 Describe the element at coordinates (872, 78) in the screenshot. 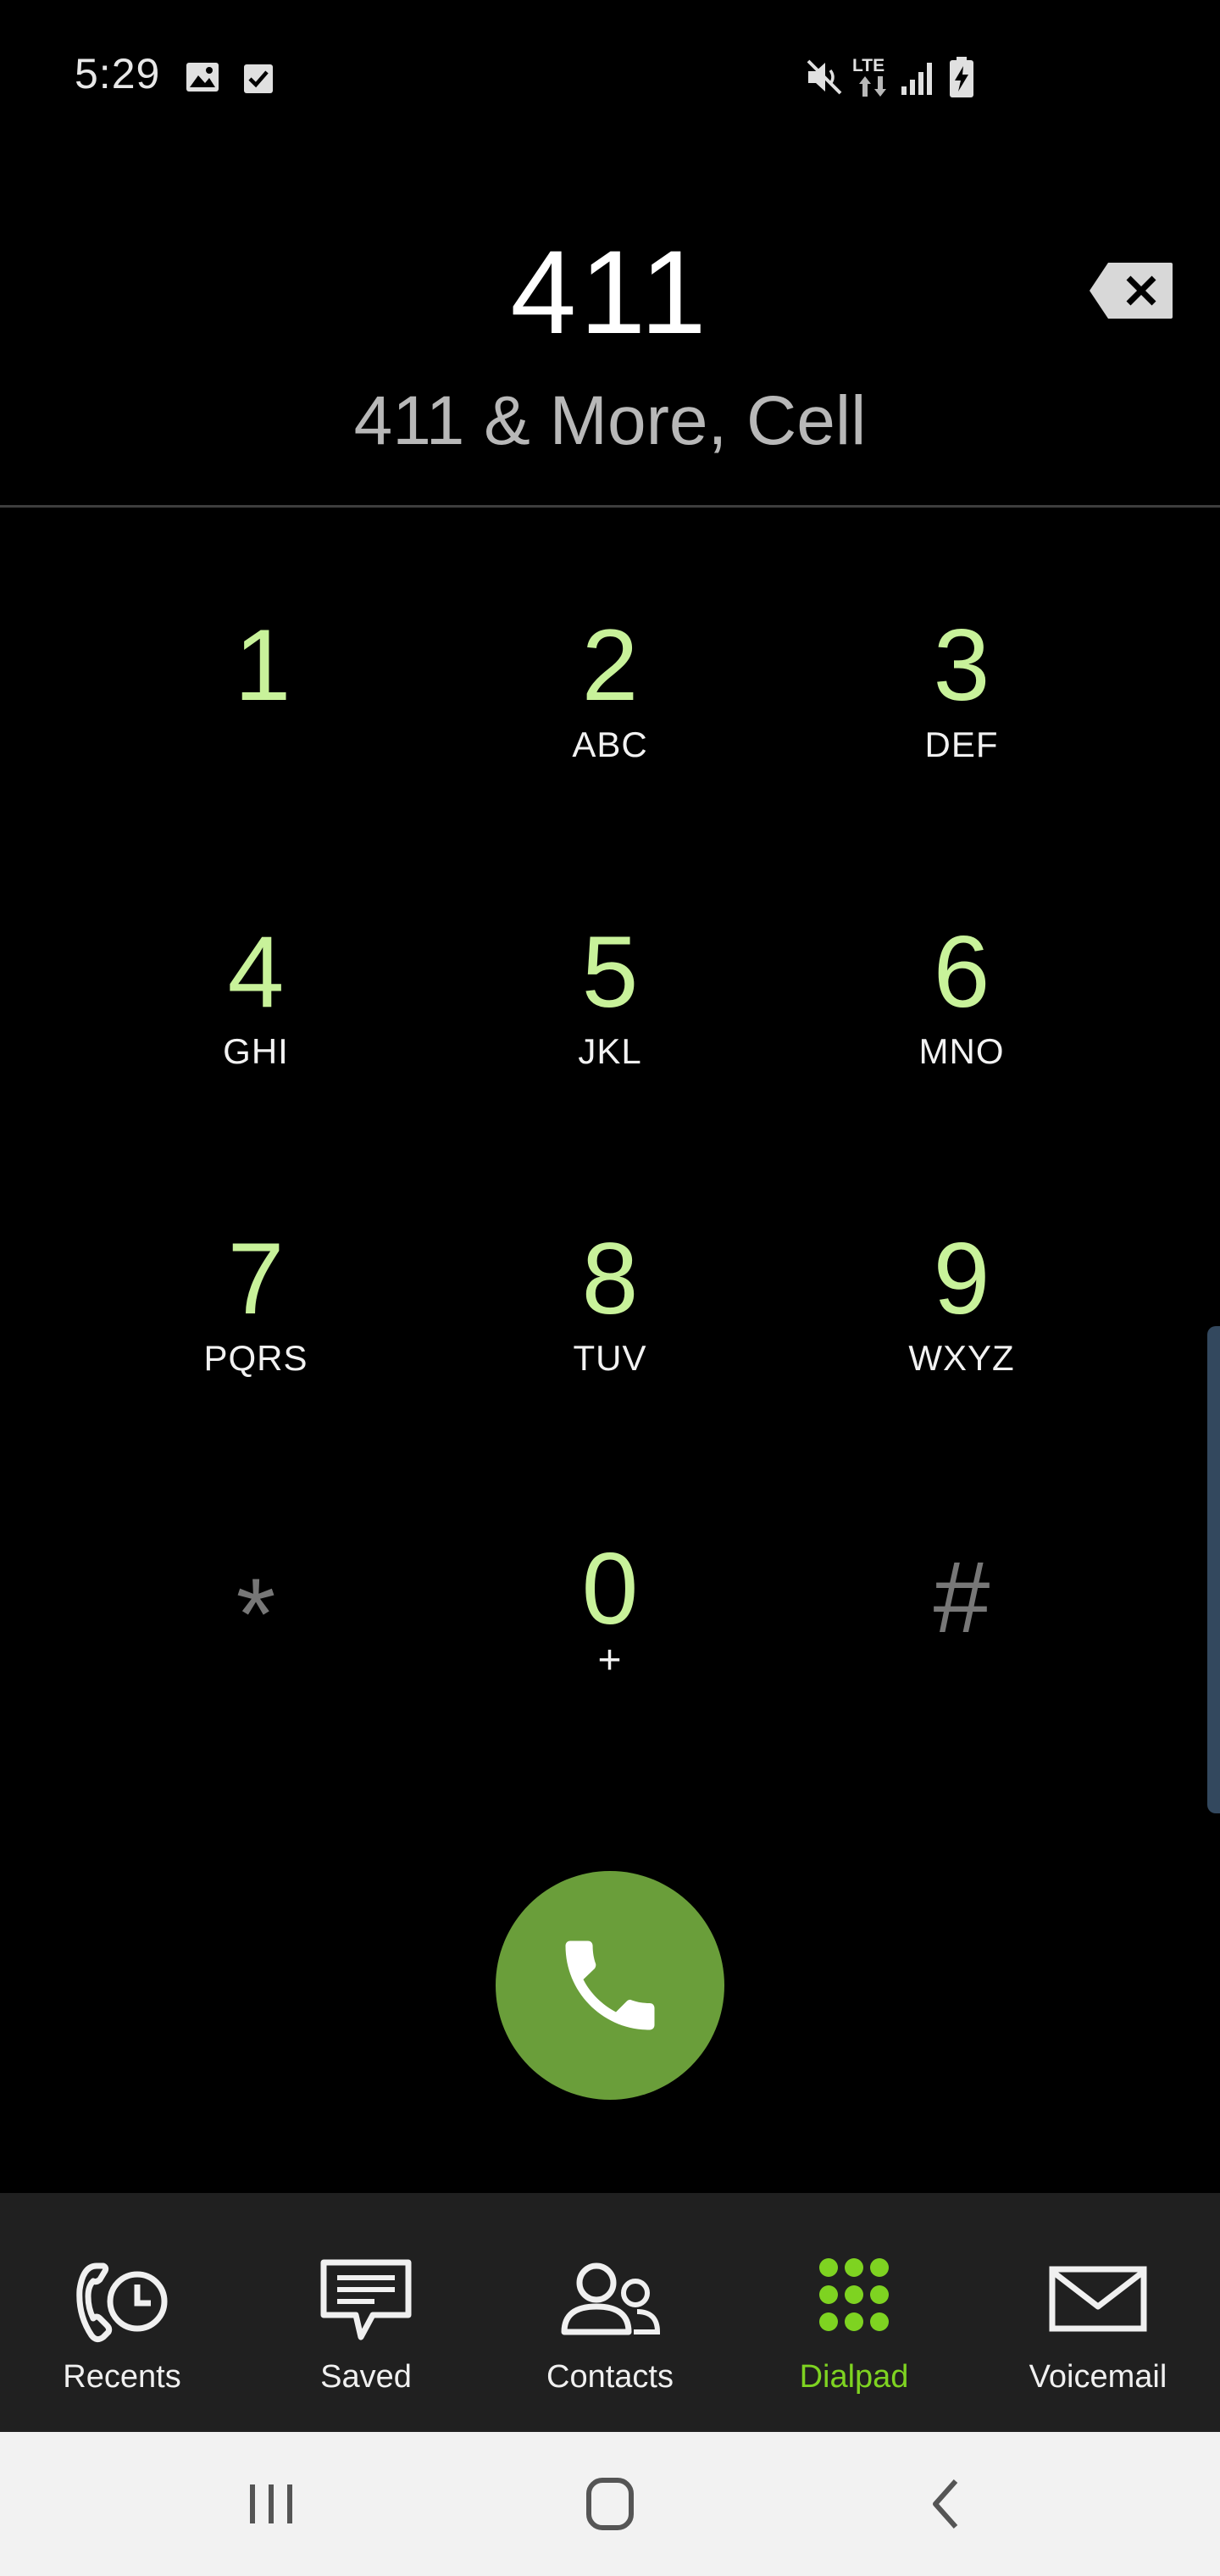

I see `lte-icon: LTE` at that location.